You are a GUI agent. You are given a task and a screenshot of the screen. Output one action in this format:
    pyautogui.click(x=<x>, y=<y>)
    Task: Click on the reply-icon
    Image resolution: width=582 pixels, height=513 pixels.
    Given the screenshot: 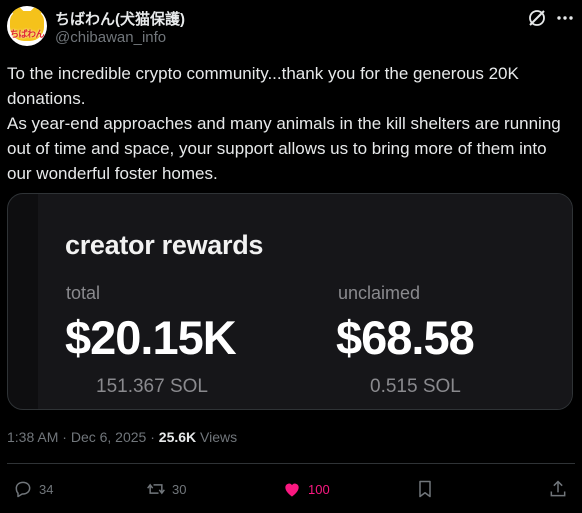 What is the action you would take?
    pyautogui.click(x=23, y=489)
    